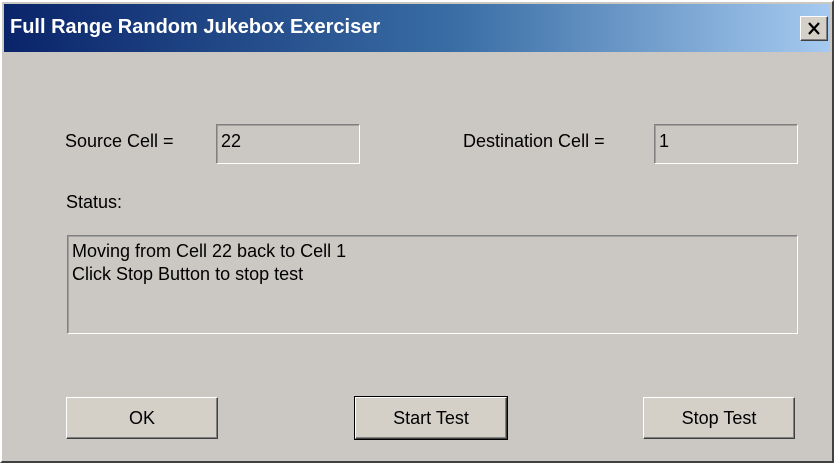  I want to click on source-cell-label: Source Cell =, so click(119, 141).